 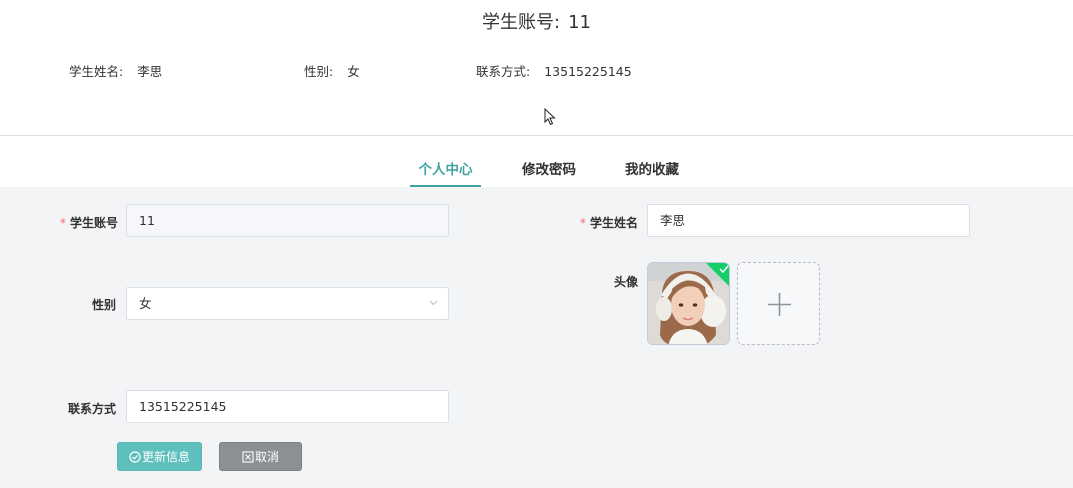 I want to click on gender-select-value: 女, so click(x=145, y=303).